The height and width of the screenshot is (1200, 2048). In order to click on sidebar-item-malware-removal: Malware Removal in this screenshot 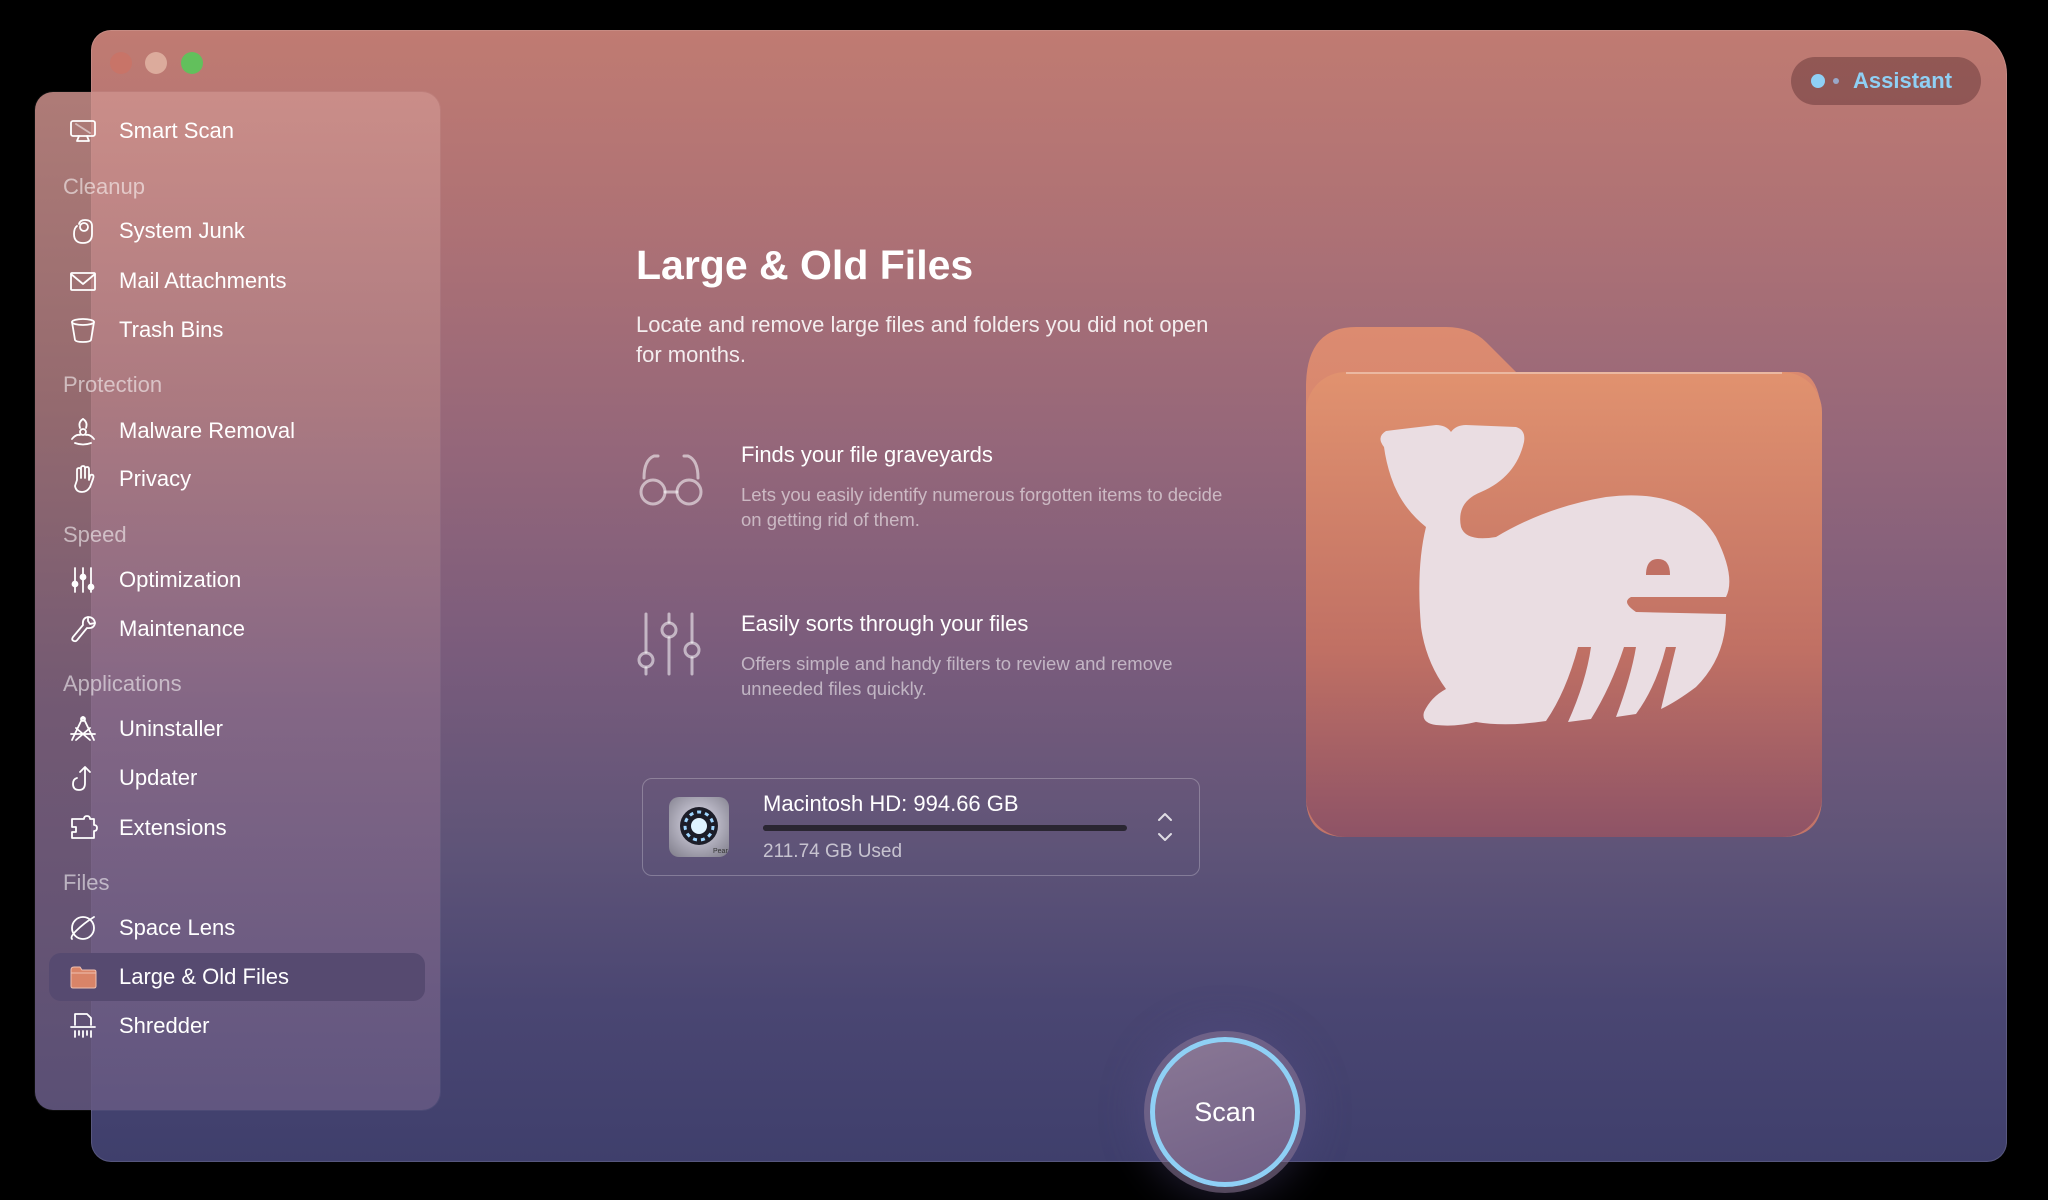, I will do `click(237, 431)`.